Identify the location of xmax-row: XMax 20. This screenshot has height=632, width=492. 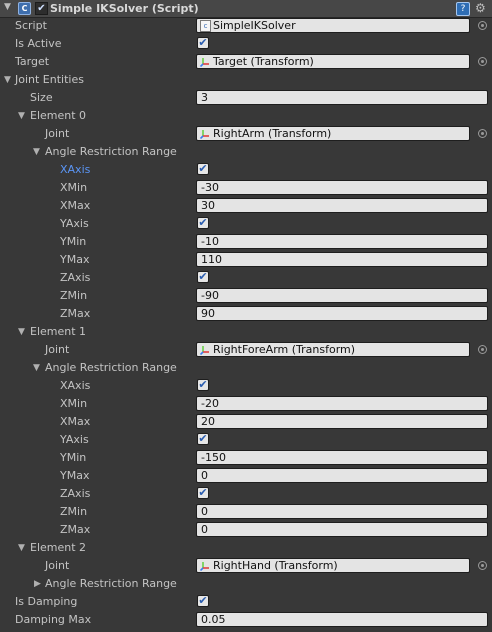
(246, 422).